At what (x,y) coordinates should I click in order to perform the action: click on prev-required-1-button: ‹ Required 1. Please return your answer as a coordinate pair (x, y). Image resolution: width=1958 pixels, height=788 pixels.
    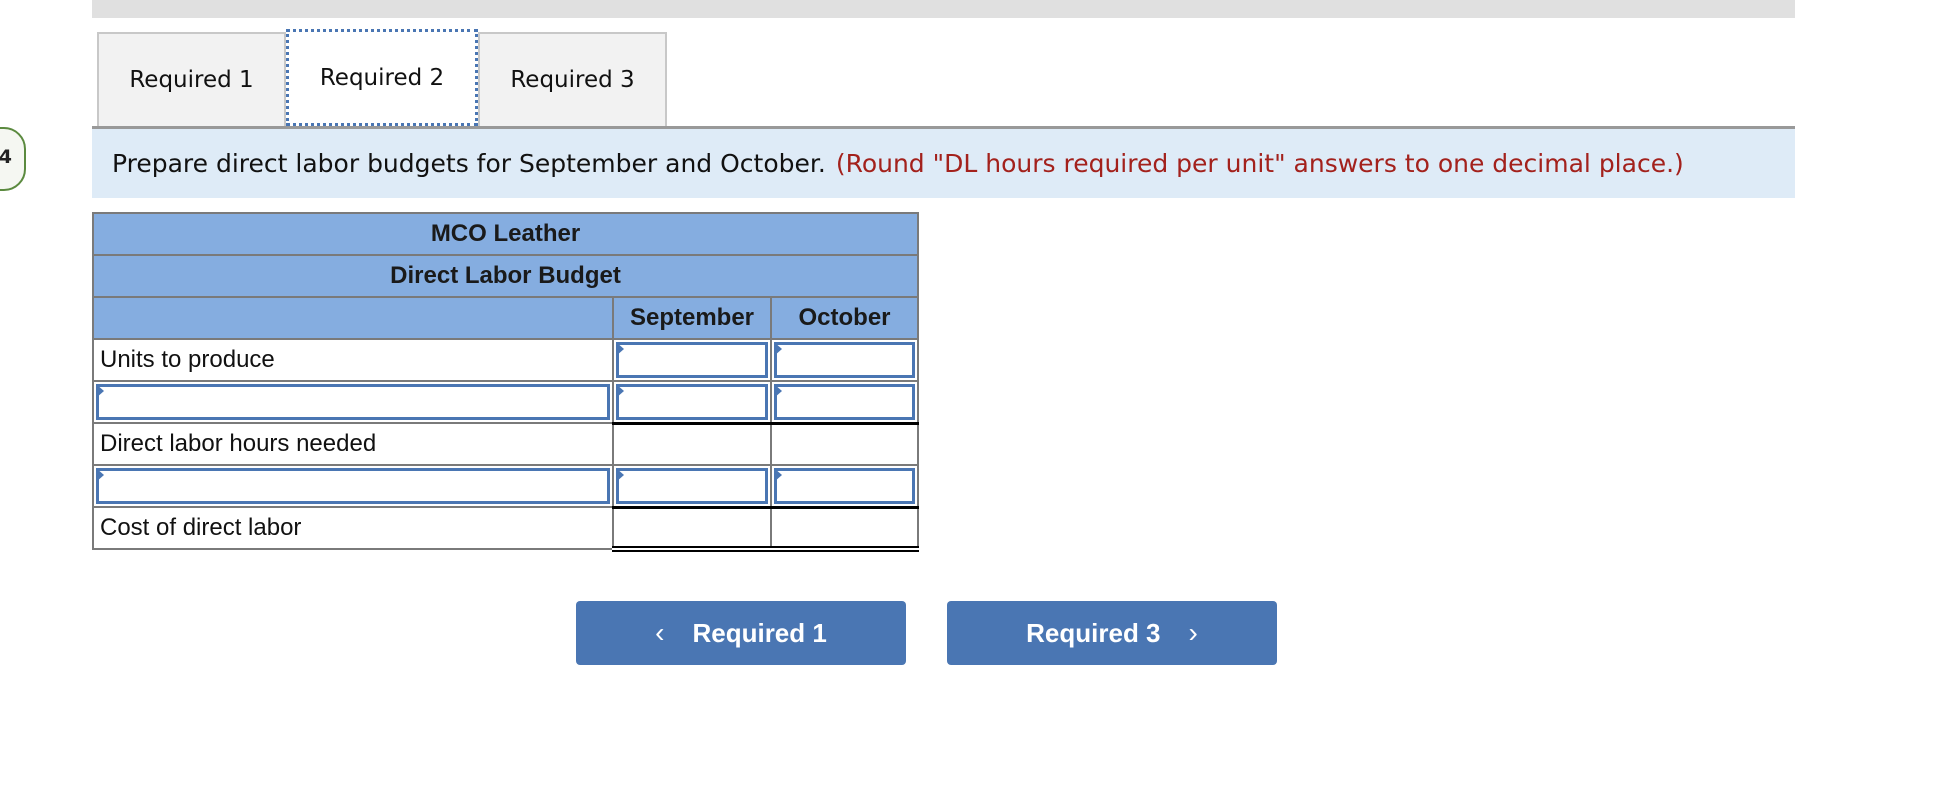
    Looking at the image, I should click on (741, 633).